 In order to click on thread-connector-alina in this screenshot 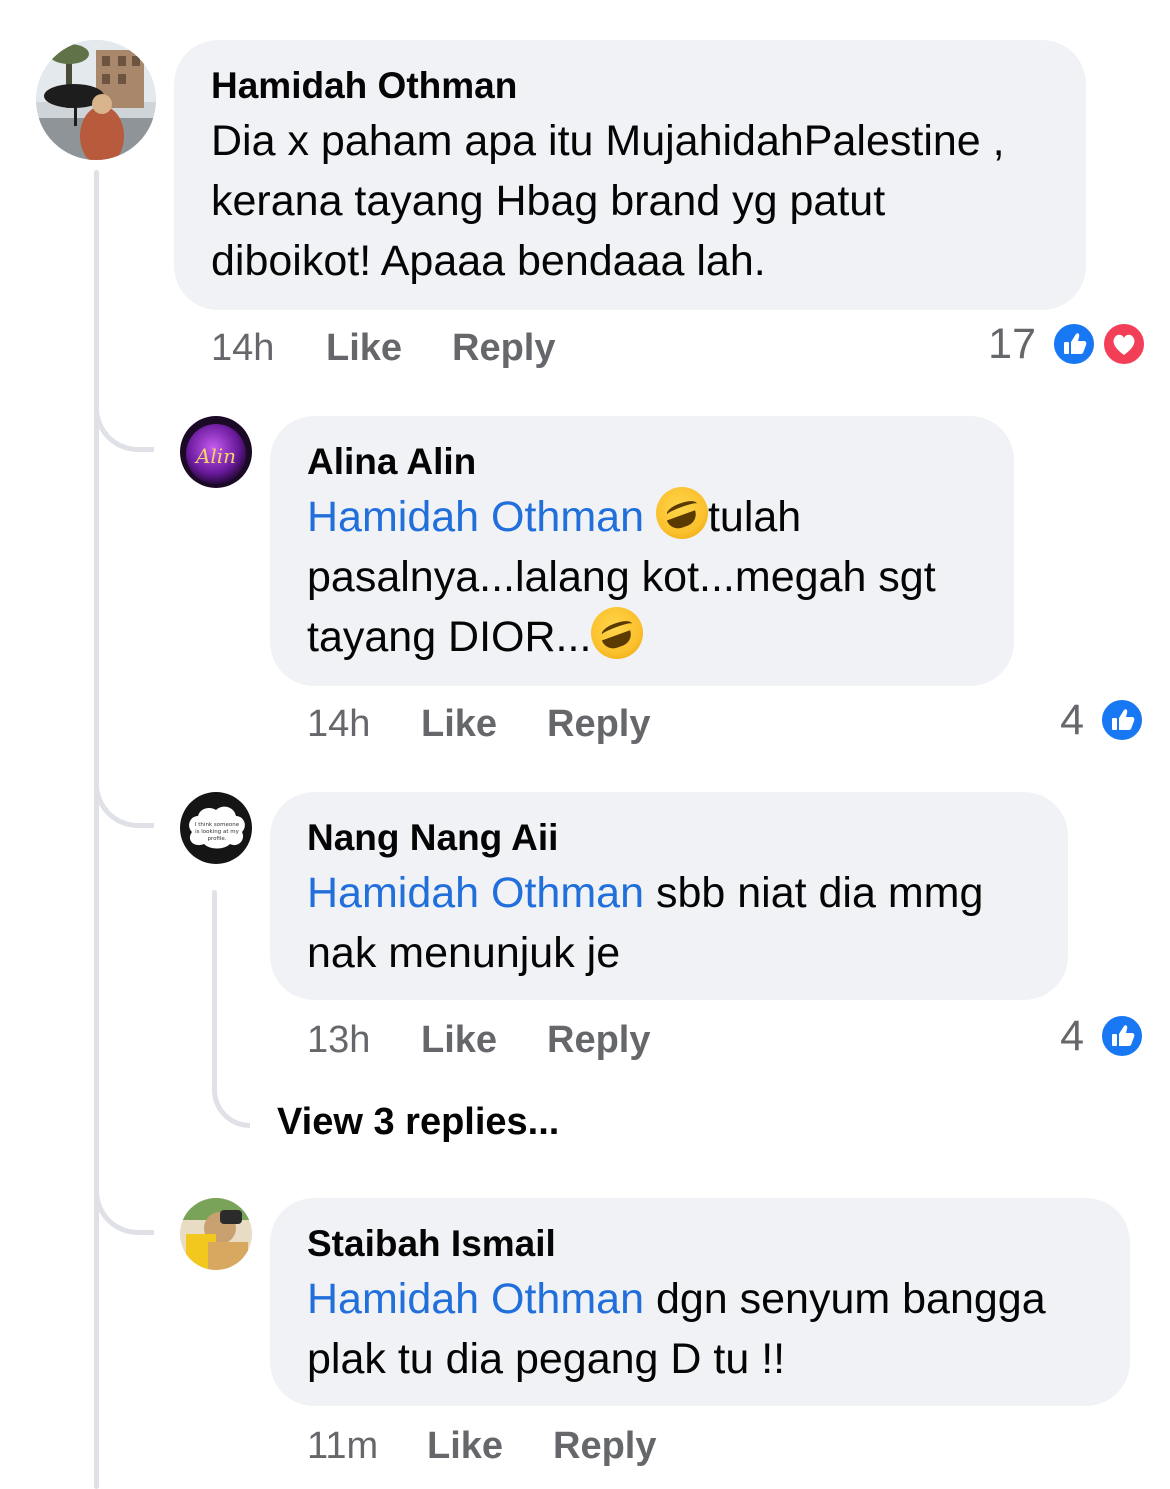, I will do `click(124, 416)`.